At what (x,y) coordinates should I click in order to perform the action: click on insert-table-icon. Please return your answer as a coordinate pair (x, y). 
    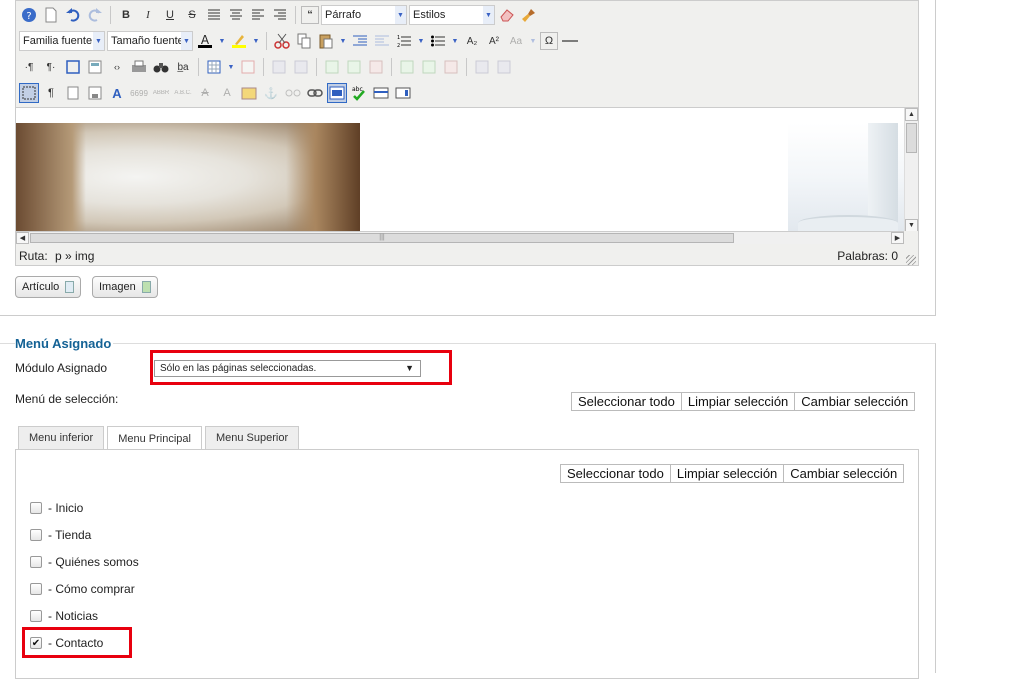
    Looking at the image, I should click on (214, 67).